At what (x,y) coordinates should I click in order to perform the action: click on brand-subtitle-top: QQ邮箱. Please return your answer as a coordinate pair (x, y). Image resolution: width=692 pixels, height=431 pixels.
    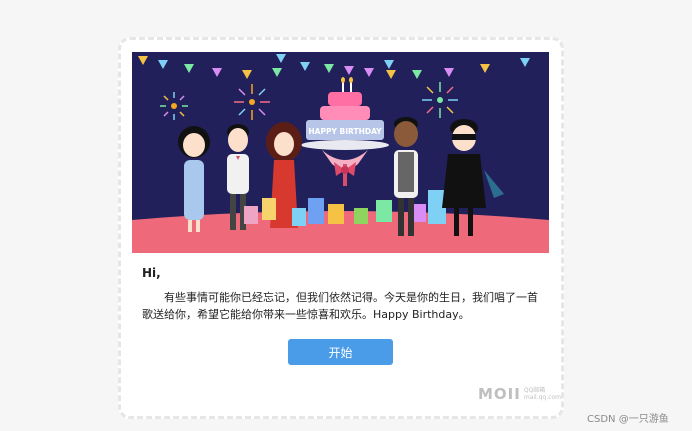
    Looking at the image, I should click on (534, 390).